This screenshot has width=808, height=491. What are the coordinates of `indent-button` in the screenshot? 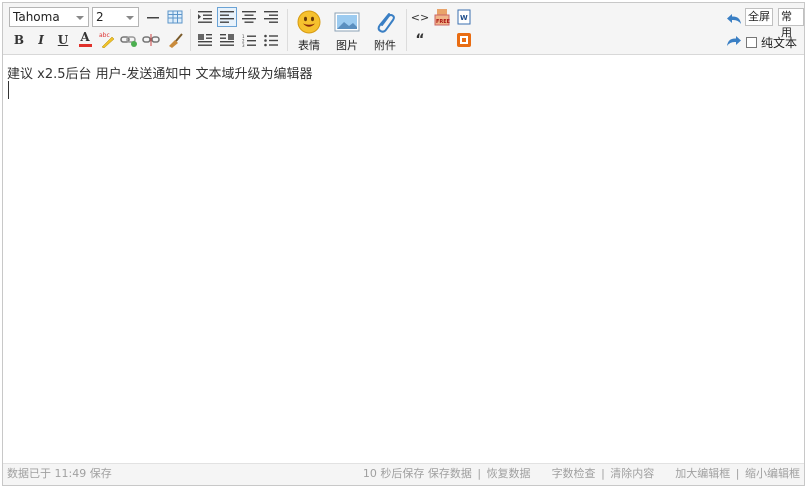 It's located at (205, 17).